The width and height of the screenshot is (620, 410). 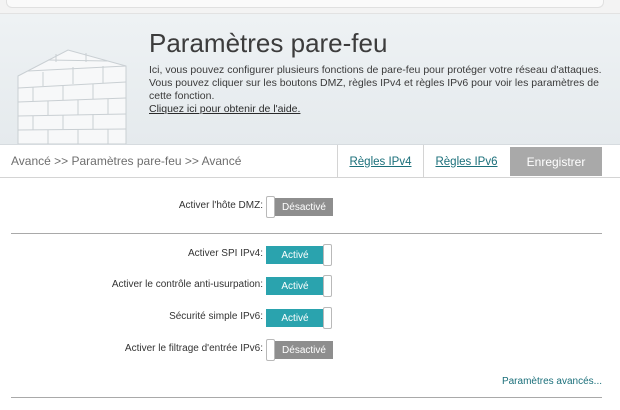 I want to click on spi-ipv4-label: Activer SPI IPv4:, so click(x=225, y=253).